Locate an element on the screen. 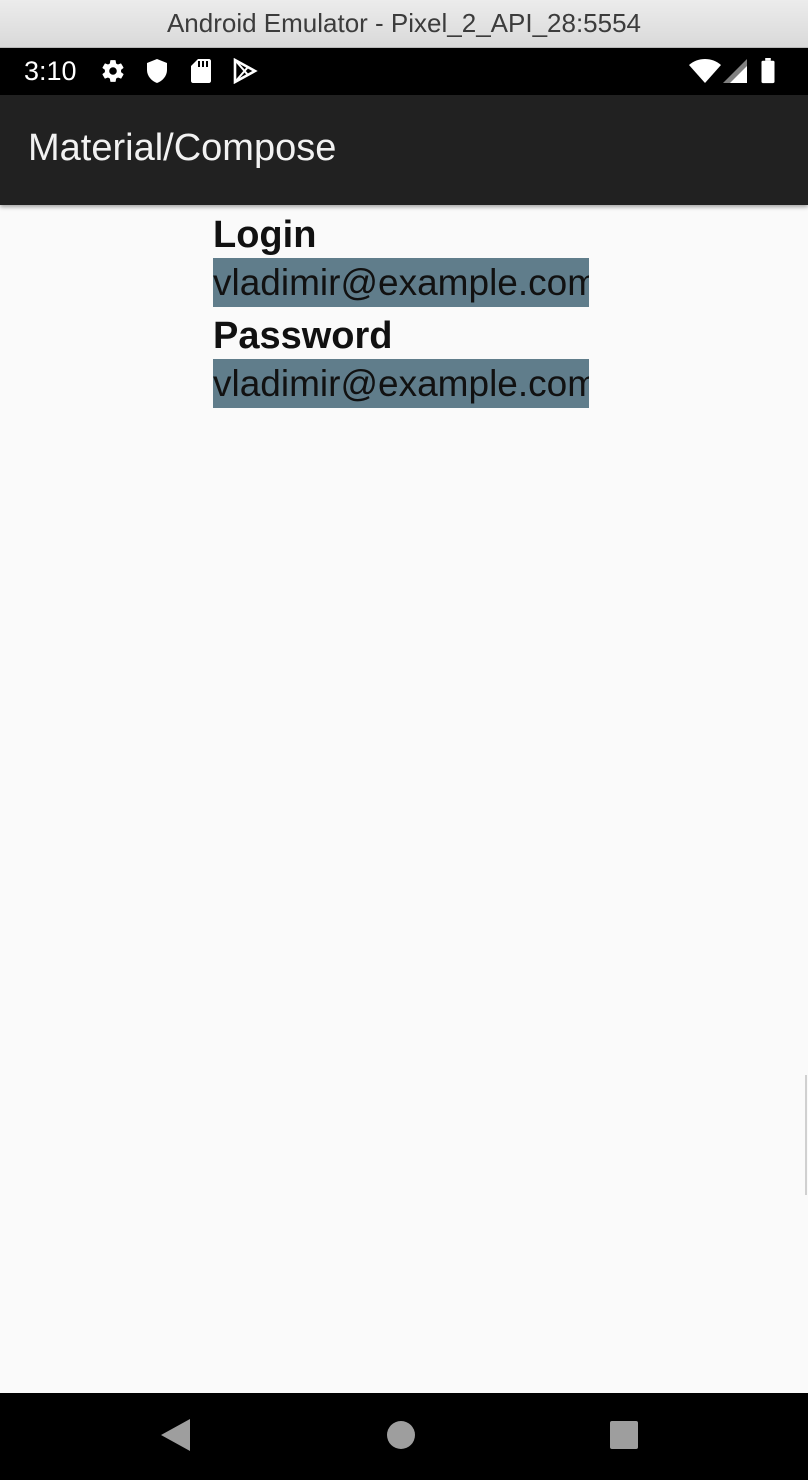  app-bar: Material/Compose is located at coordinates (404, 150).